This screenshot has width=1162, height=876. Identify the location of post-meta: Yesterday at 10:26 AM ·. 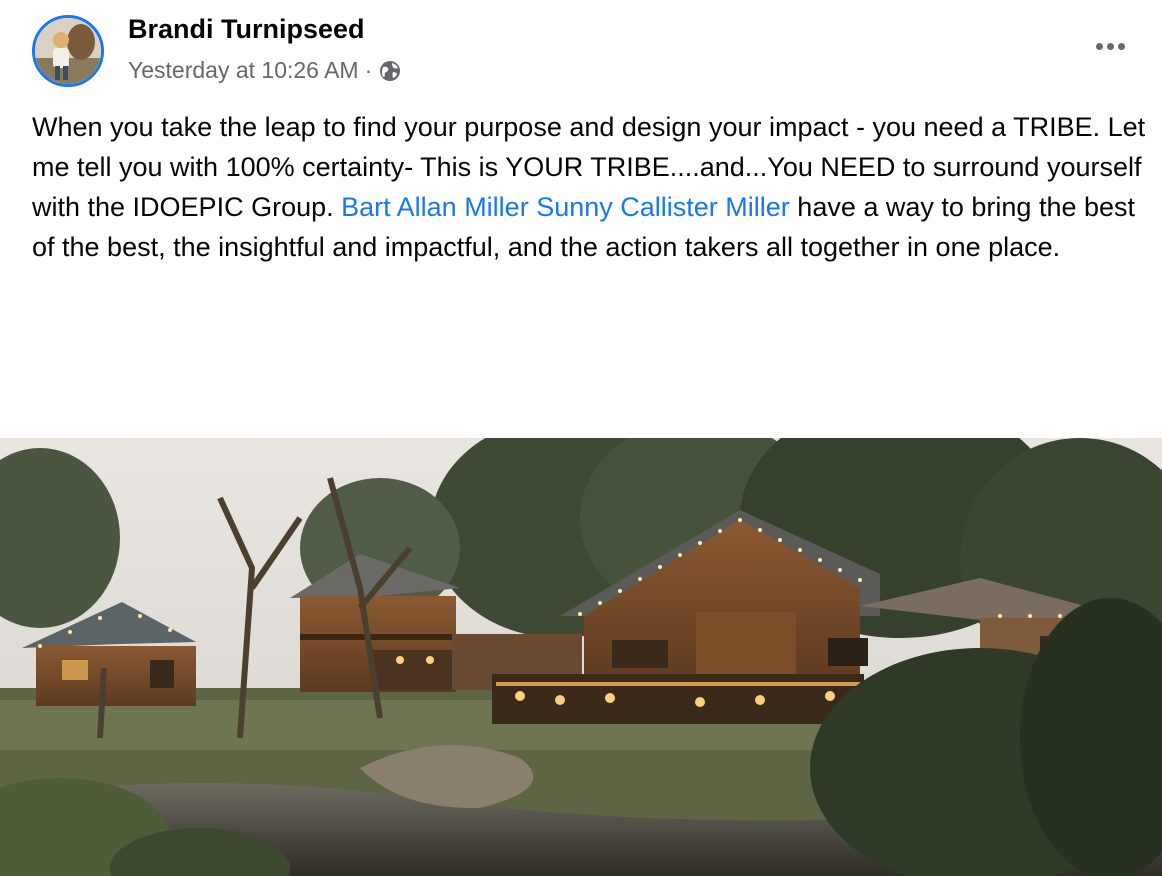
(265, 70).